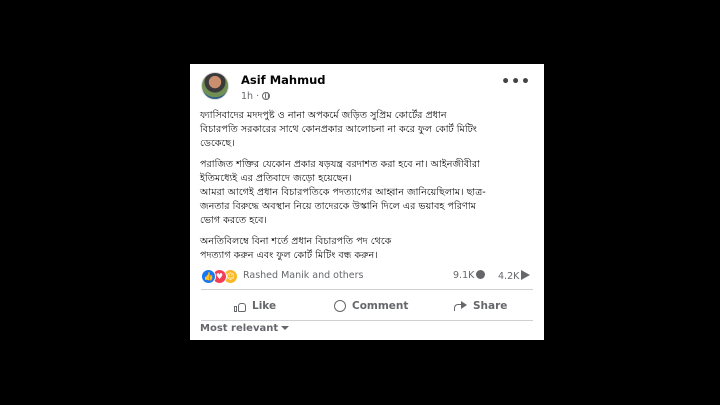 Image resolution: width=720 pixels, height=405 pixels. I want to click on comment-label: Comment, so click(380, 306).